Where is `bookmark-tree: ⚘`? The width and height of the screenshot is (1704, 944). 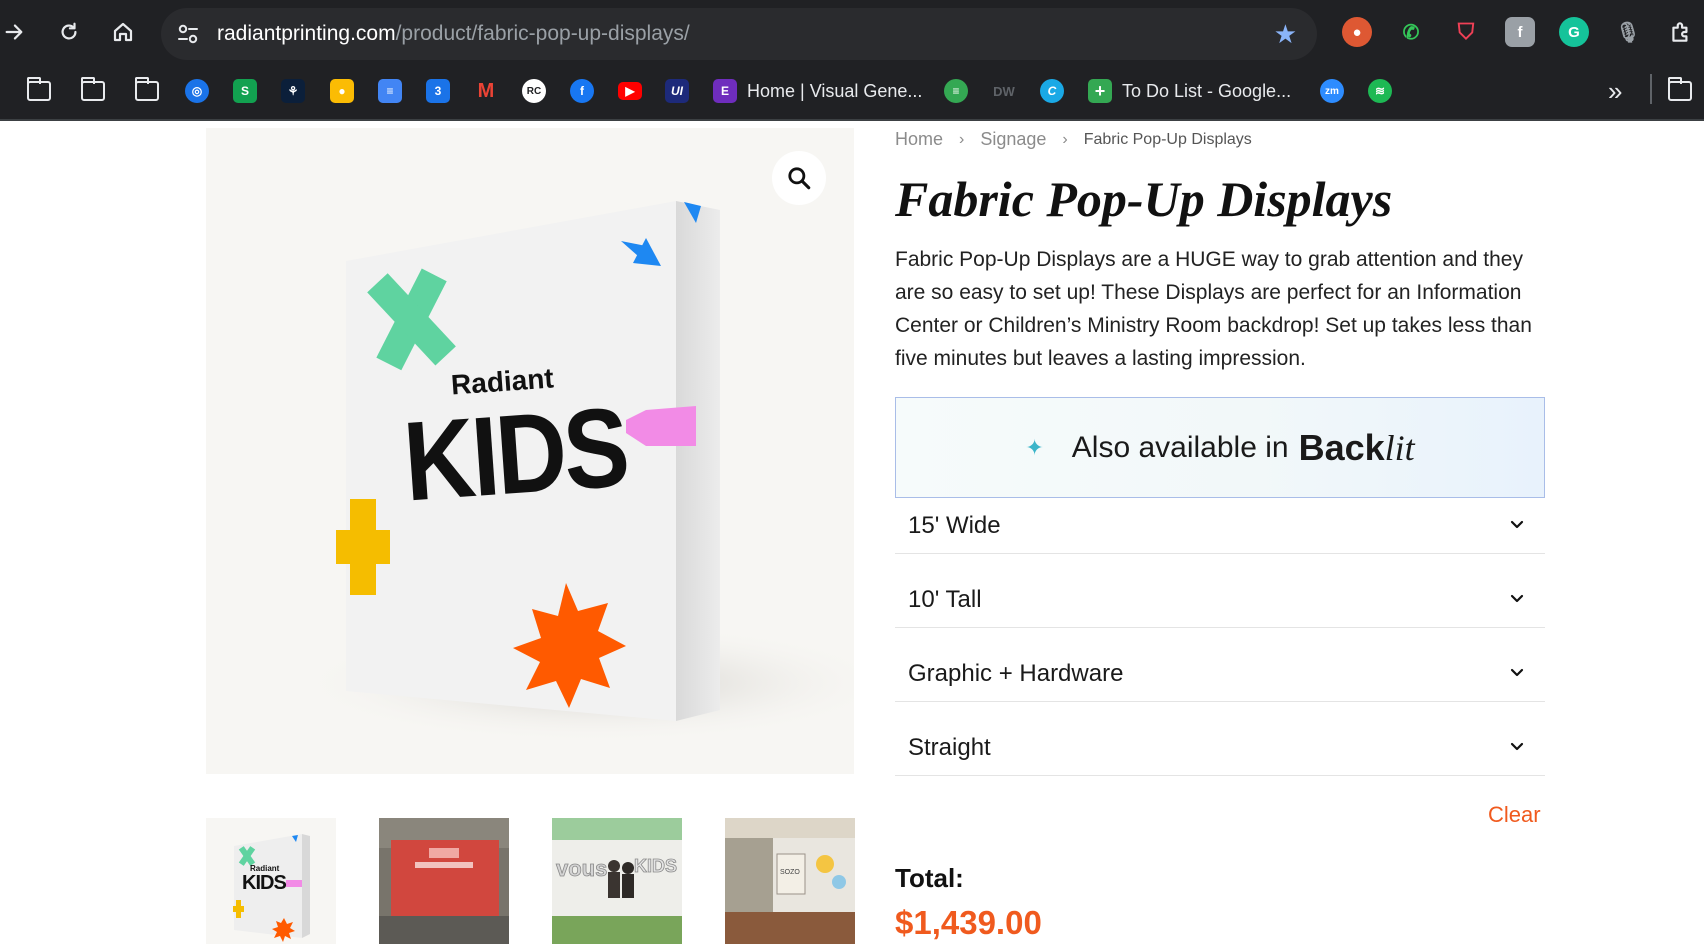 bookmark-tree: ⚘ is located at coordinates (293, 91).